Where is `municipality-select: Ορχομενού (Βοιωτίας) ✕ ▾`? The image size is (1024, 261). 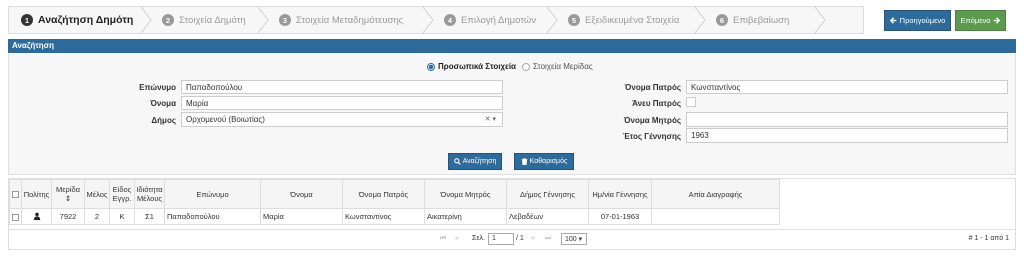
municipality-select: Ορχομενού (Βοιωτίας) ✕ ▾ is located at coordinates (342, 119).